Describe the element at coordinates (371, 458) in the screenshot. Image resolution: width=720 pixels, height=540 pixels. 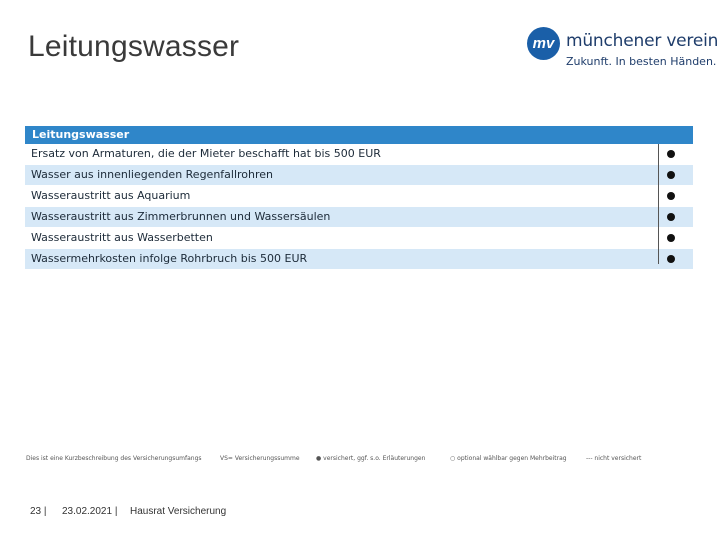
I see `legend-included: ● versichert, ggf. s.o. Erläuterungen` at that location.